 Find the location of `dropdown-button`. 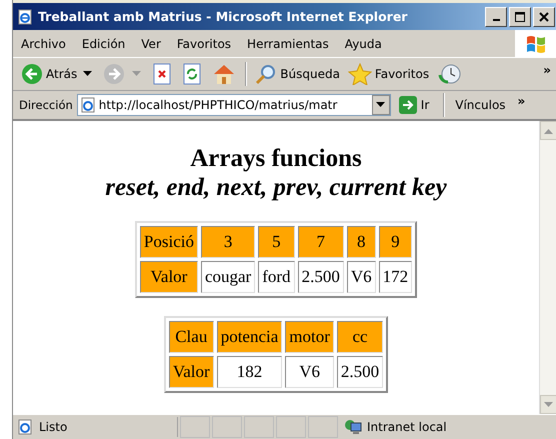

dropdown-button is located at coordinates (381, 105).